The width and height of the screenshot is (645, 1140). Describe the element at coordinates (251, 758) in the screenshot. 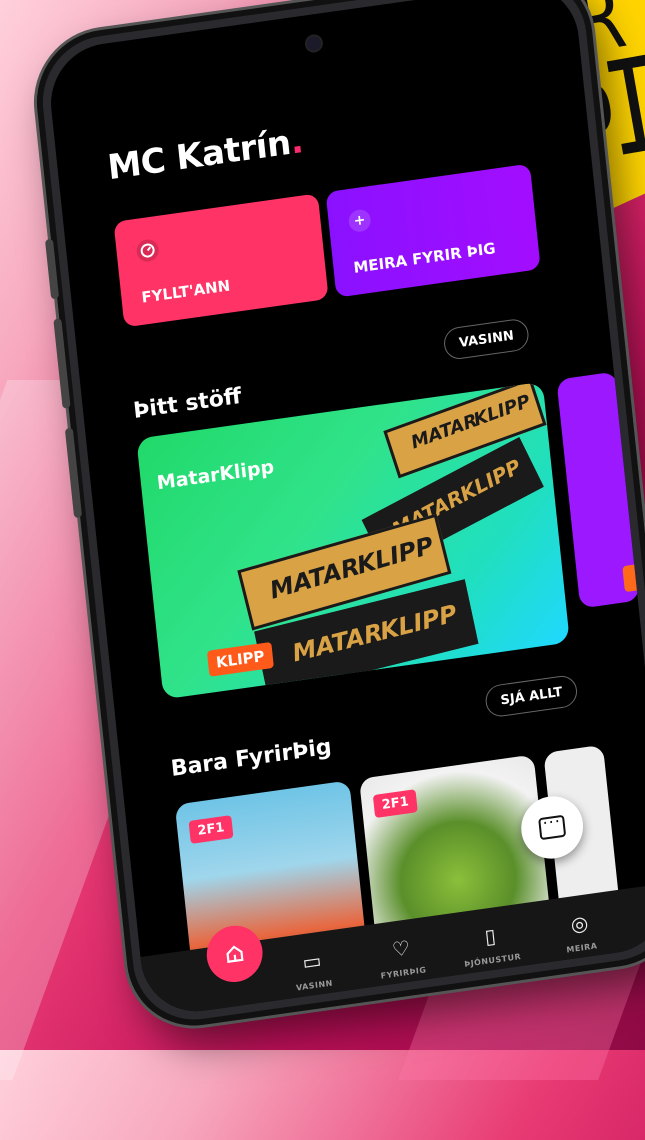

I see `section-title-deals: Bara FyrirÞig` at that location.